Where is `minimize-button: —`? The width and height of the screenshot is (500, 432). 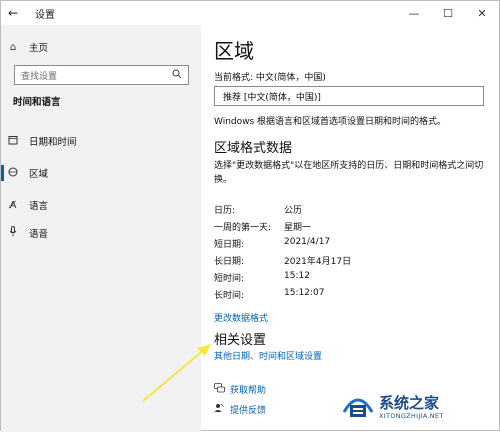
minimize-button: — is located at coordinates (414, 13).